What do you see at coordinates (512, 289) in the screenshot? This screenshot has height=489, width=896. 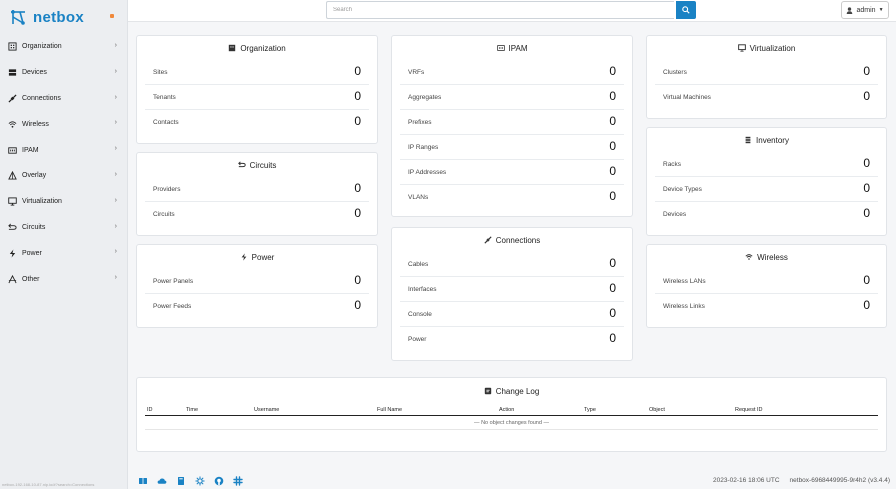 I see `stat-row-interfaces: Interfaces 0` at bounding box center [512, 289].